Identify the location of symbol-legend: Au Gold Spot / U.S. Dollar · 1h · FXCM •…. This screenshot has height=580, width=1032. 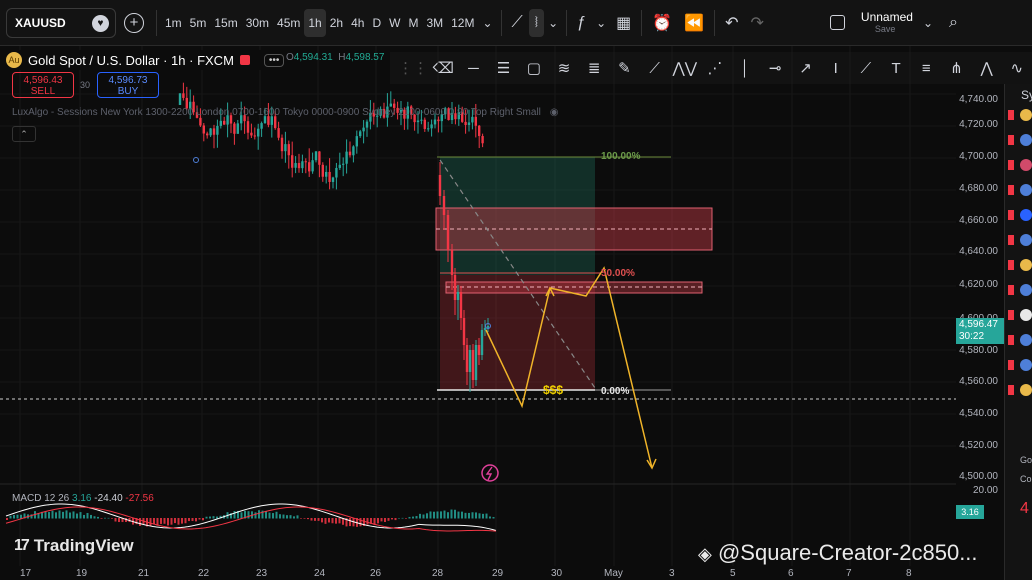
(145, 60).